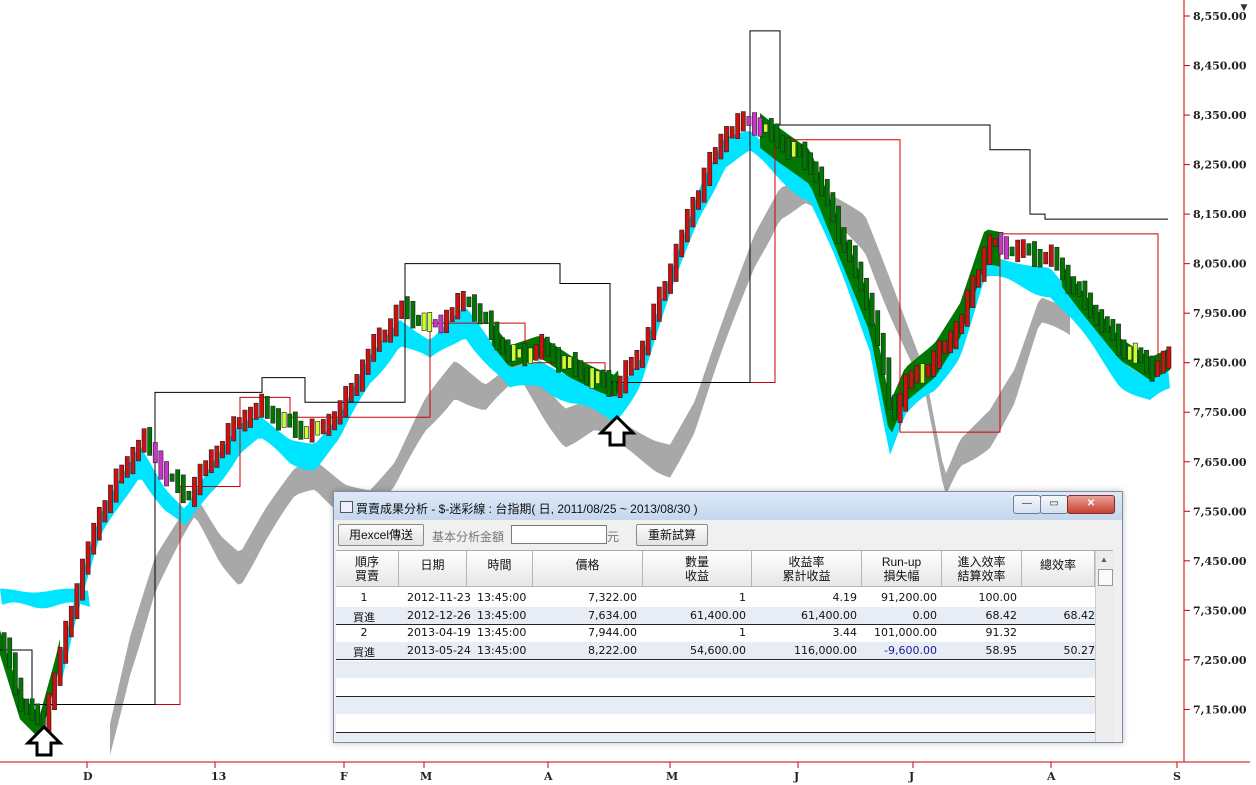  I want to click on maximize-button: ▭, so click(1054, 504).